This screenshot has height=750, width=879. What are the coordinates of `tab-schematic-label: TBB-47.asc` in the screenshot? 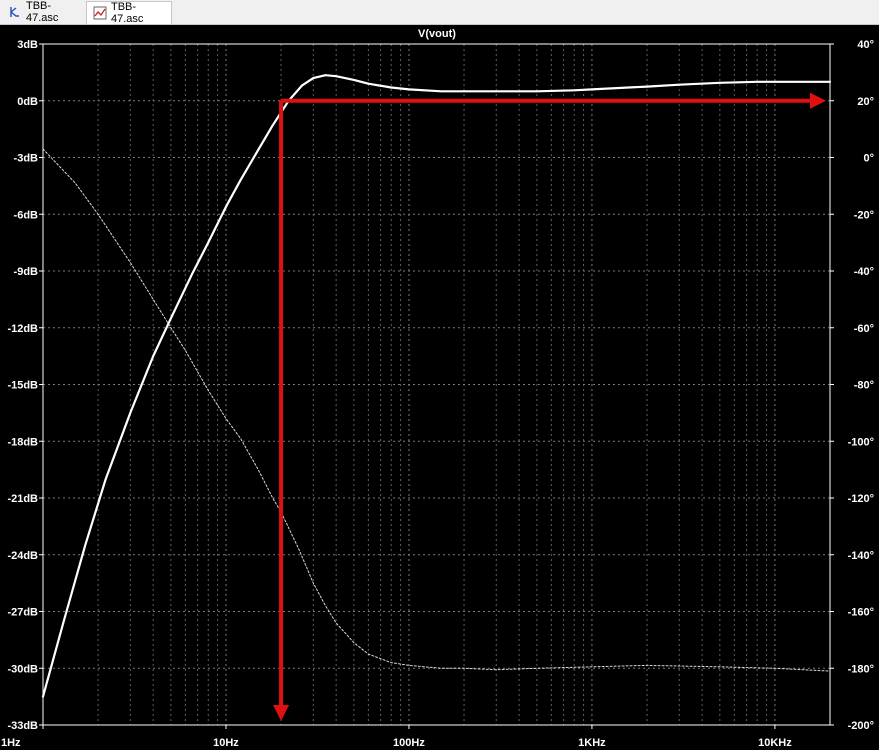 It's located at (42, 12).